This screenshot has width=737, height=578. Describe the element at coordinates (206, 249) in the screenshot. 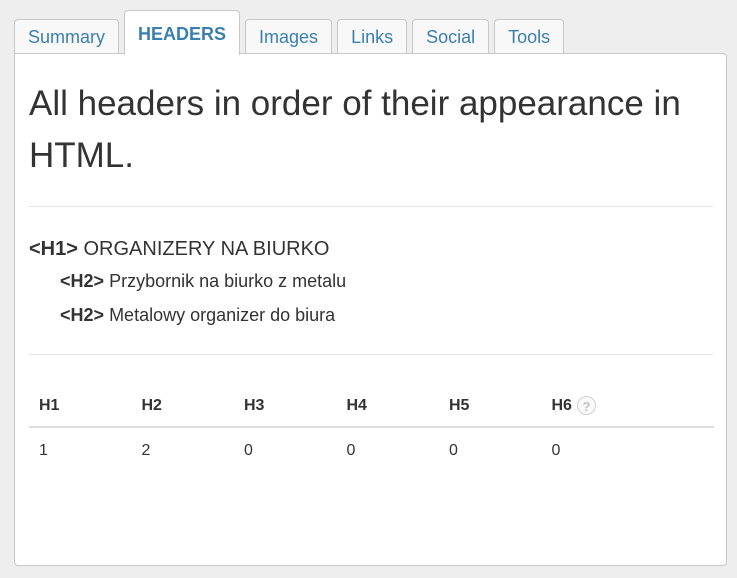

I see `header-text: ORGANIZERY NA BIURKO` at that location.